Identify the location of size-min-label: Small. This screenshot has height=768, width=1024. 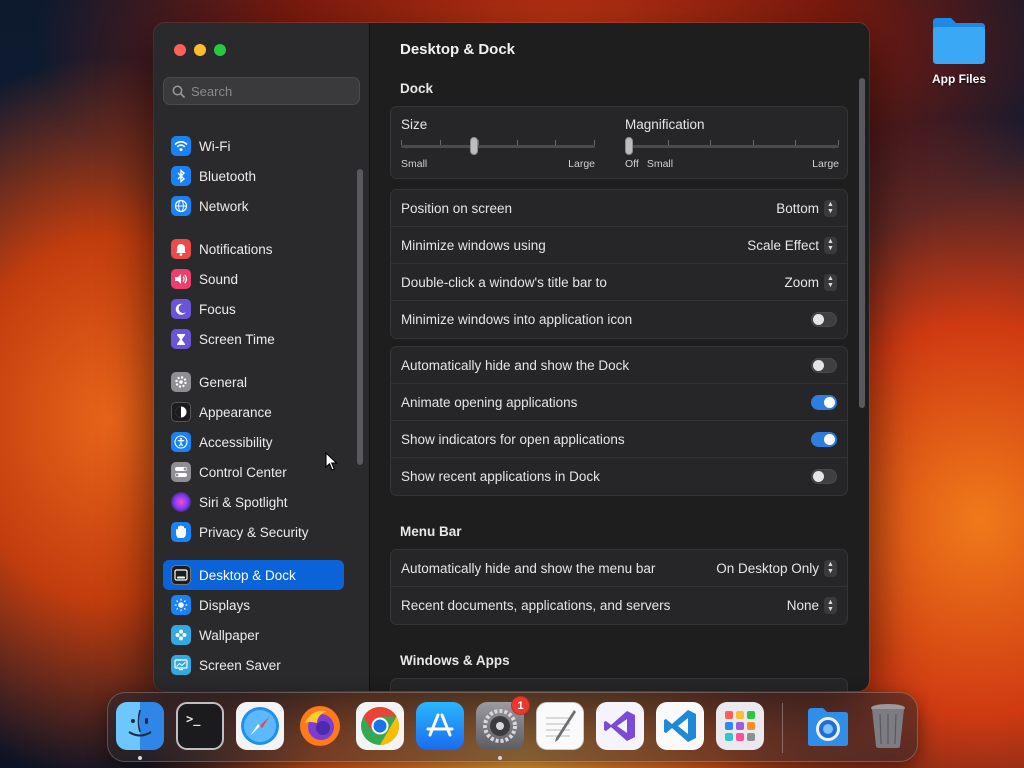
(414, 164).